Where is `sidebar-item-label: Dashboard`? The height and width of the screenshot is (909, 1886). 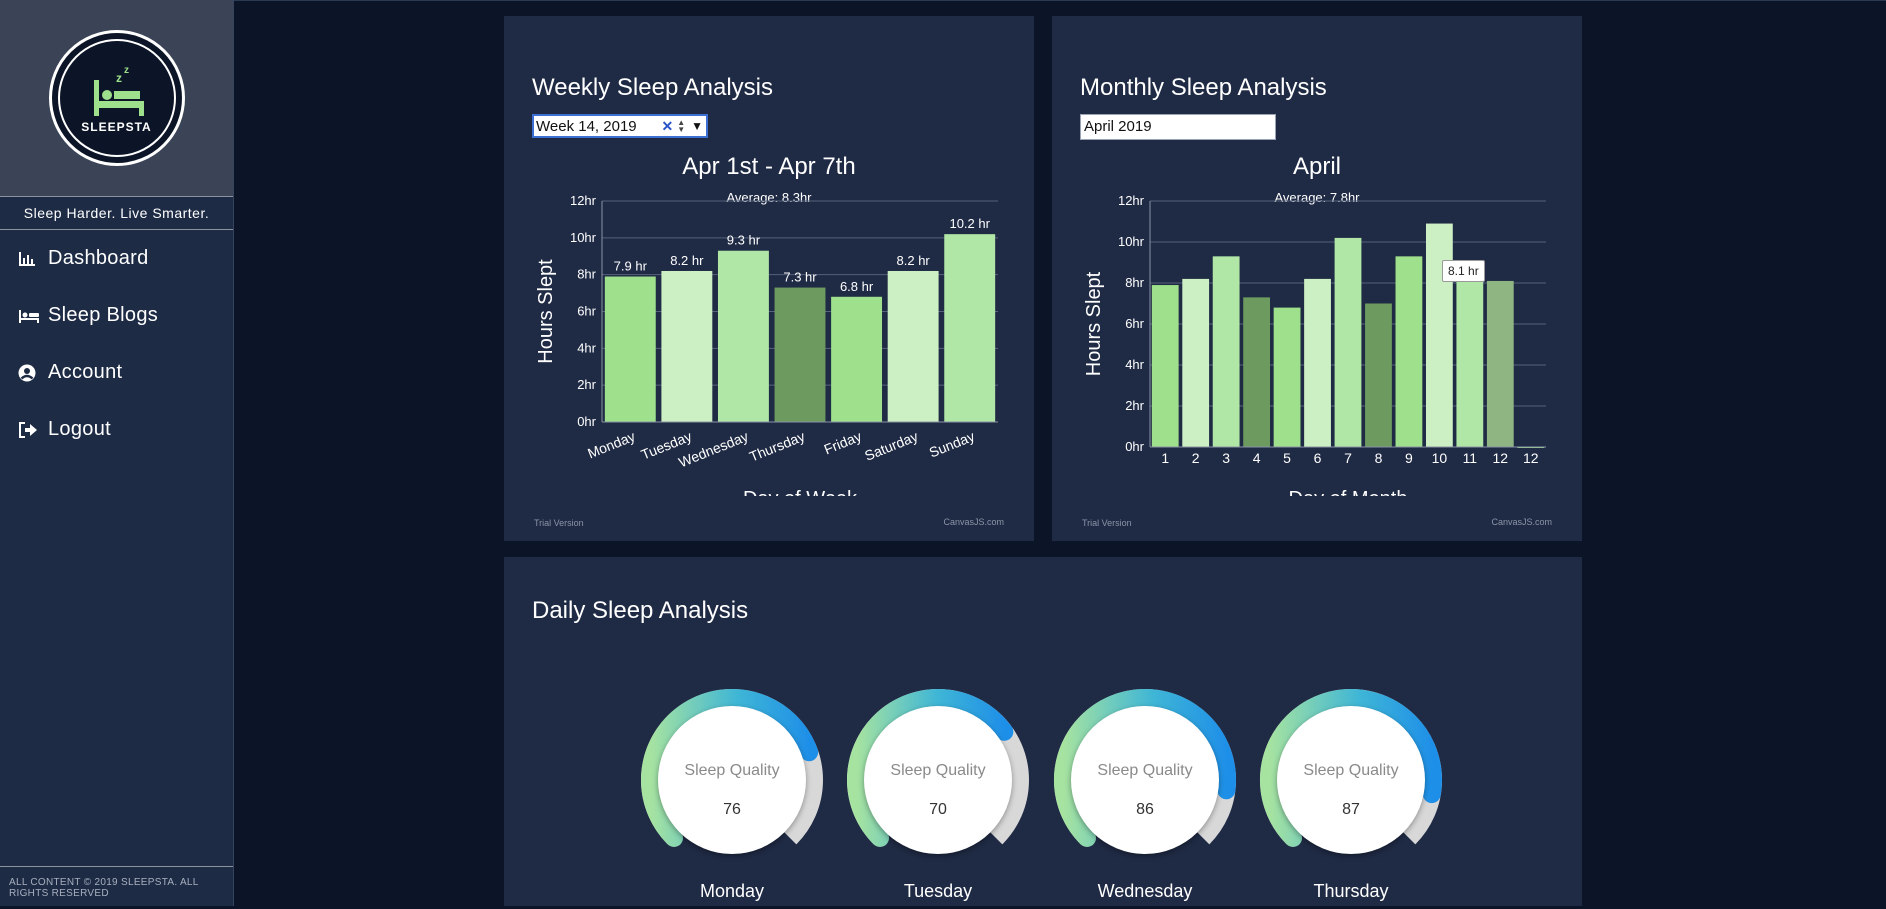
sidebar-item-label: Dashboard is located at coordinates (98, 258).